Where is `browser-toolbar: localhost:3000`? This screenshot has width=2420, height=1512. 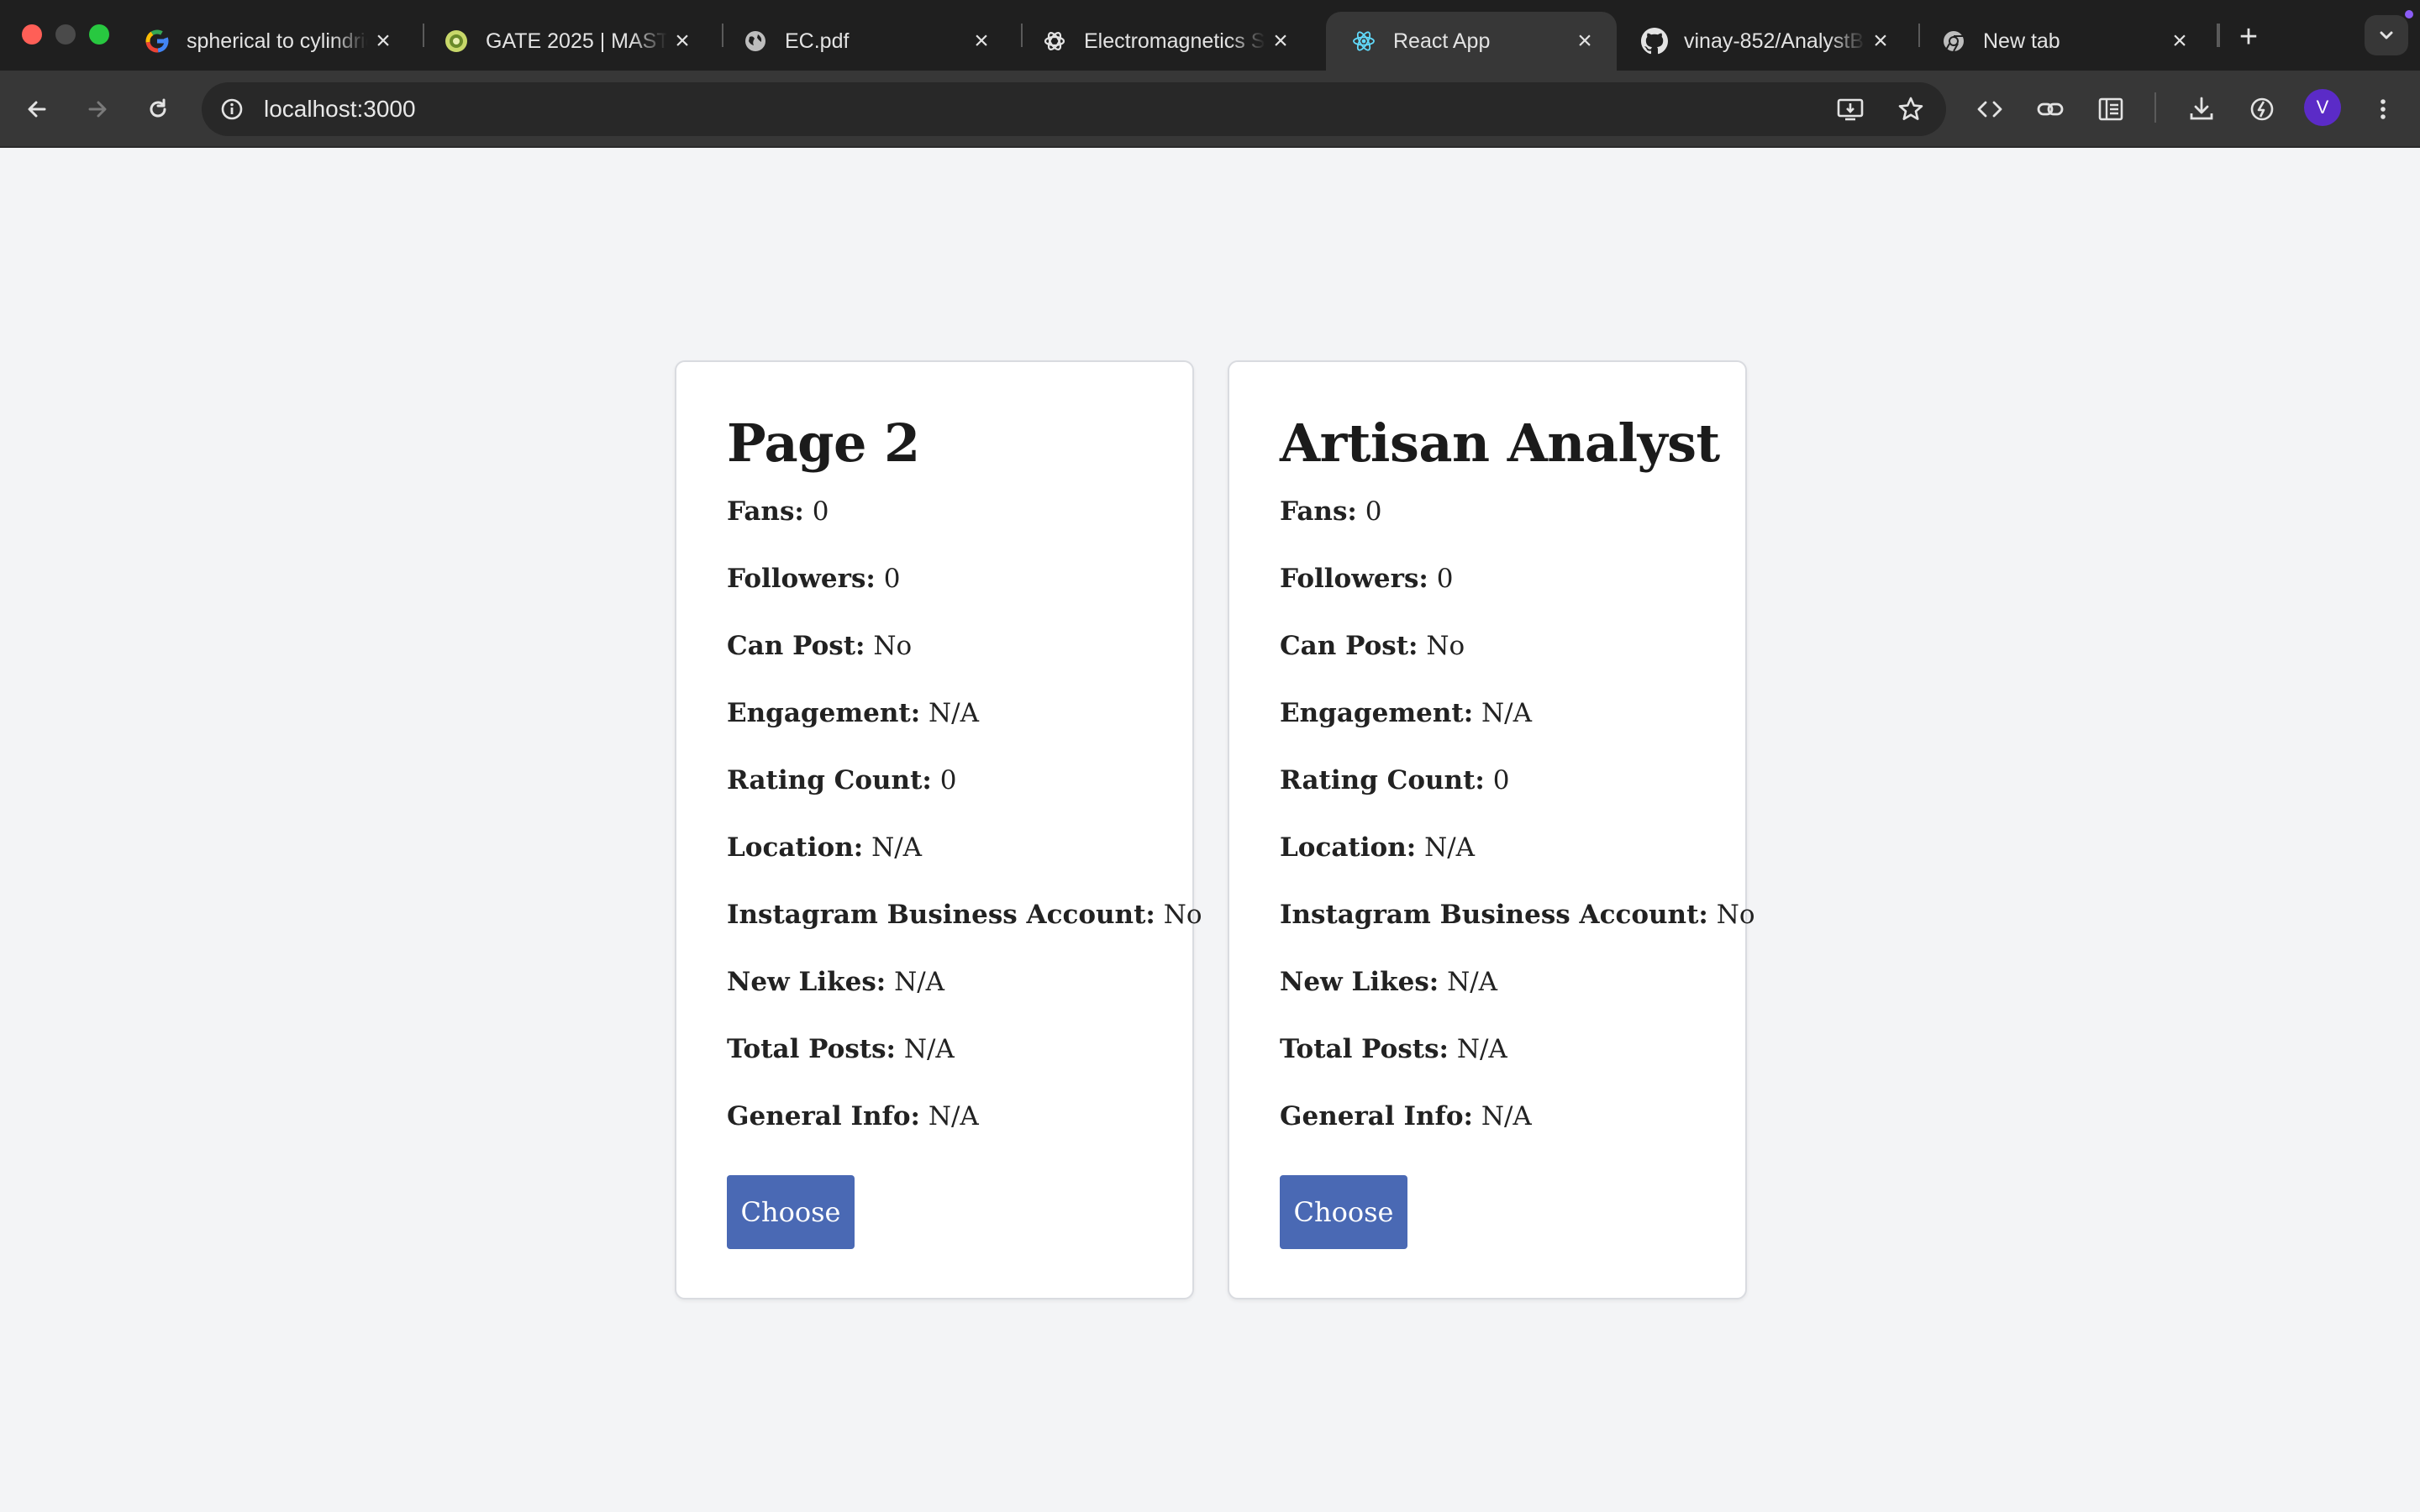
browser-toolbar: localhost:3000 is located at coordinates (1210, 109).